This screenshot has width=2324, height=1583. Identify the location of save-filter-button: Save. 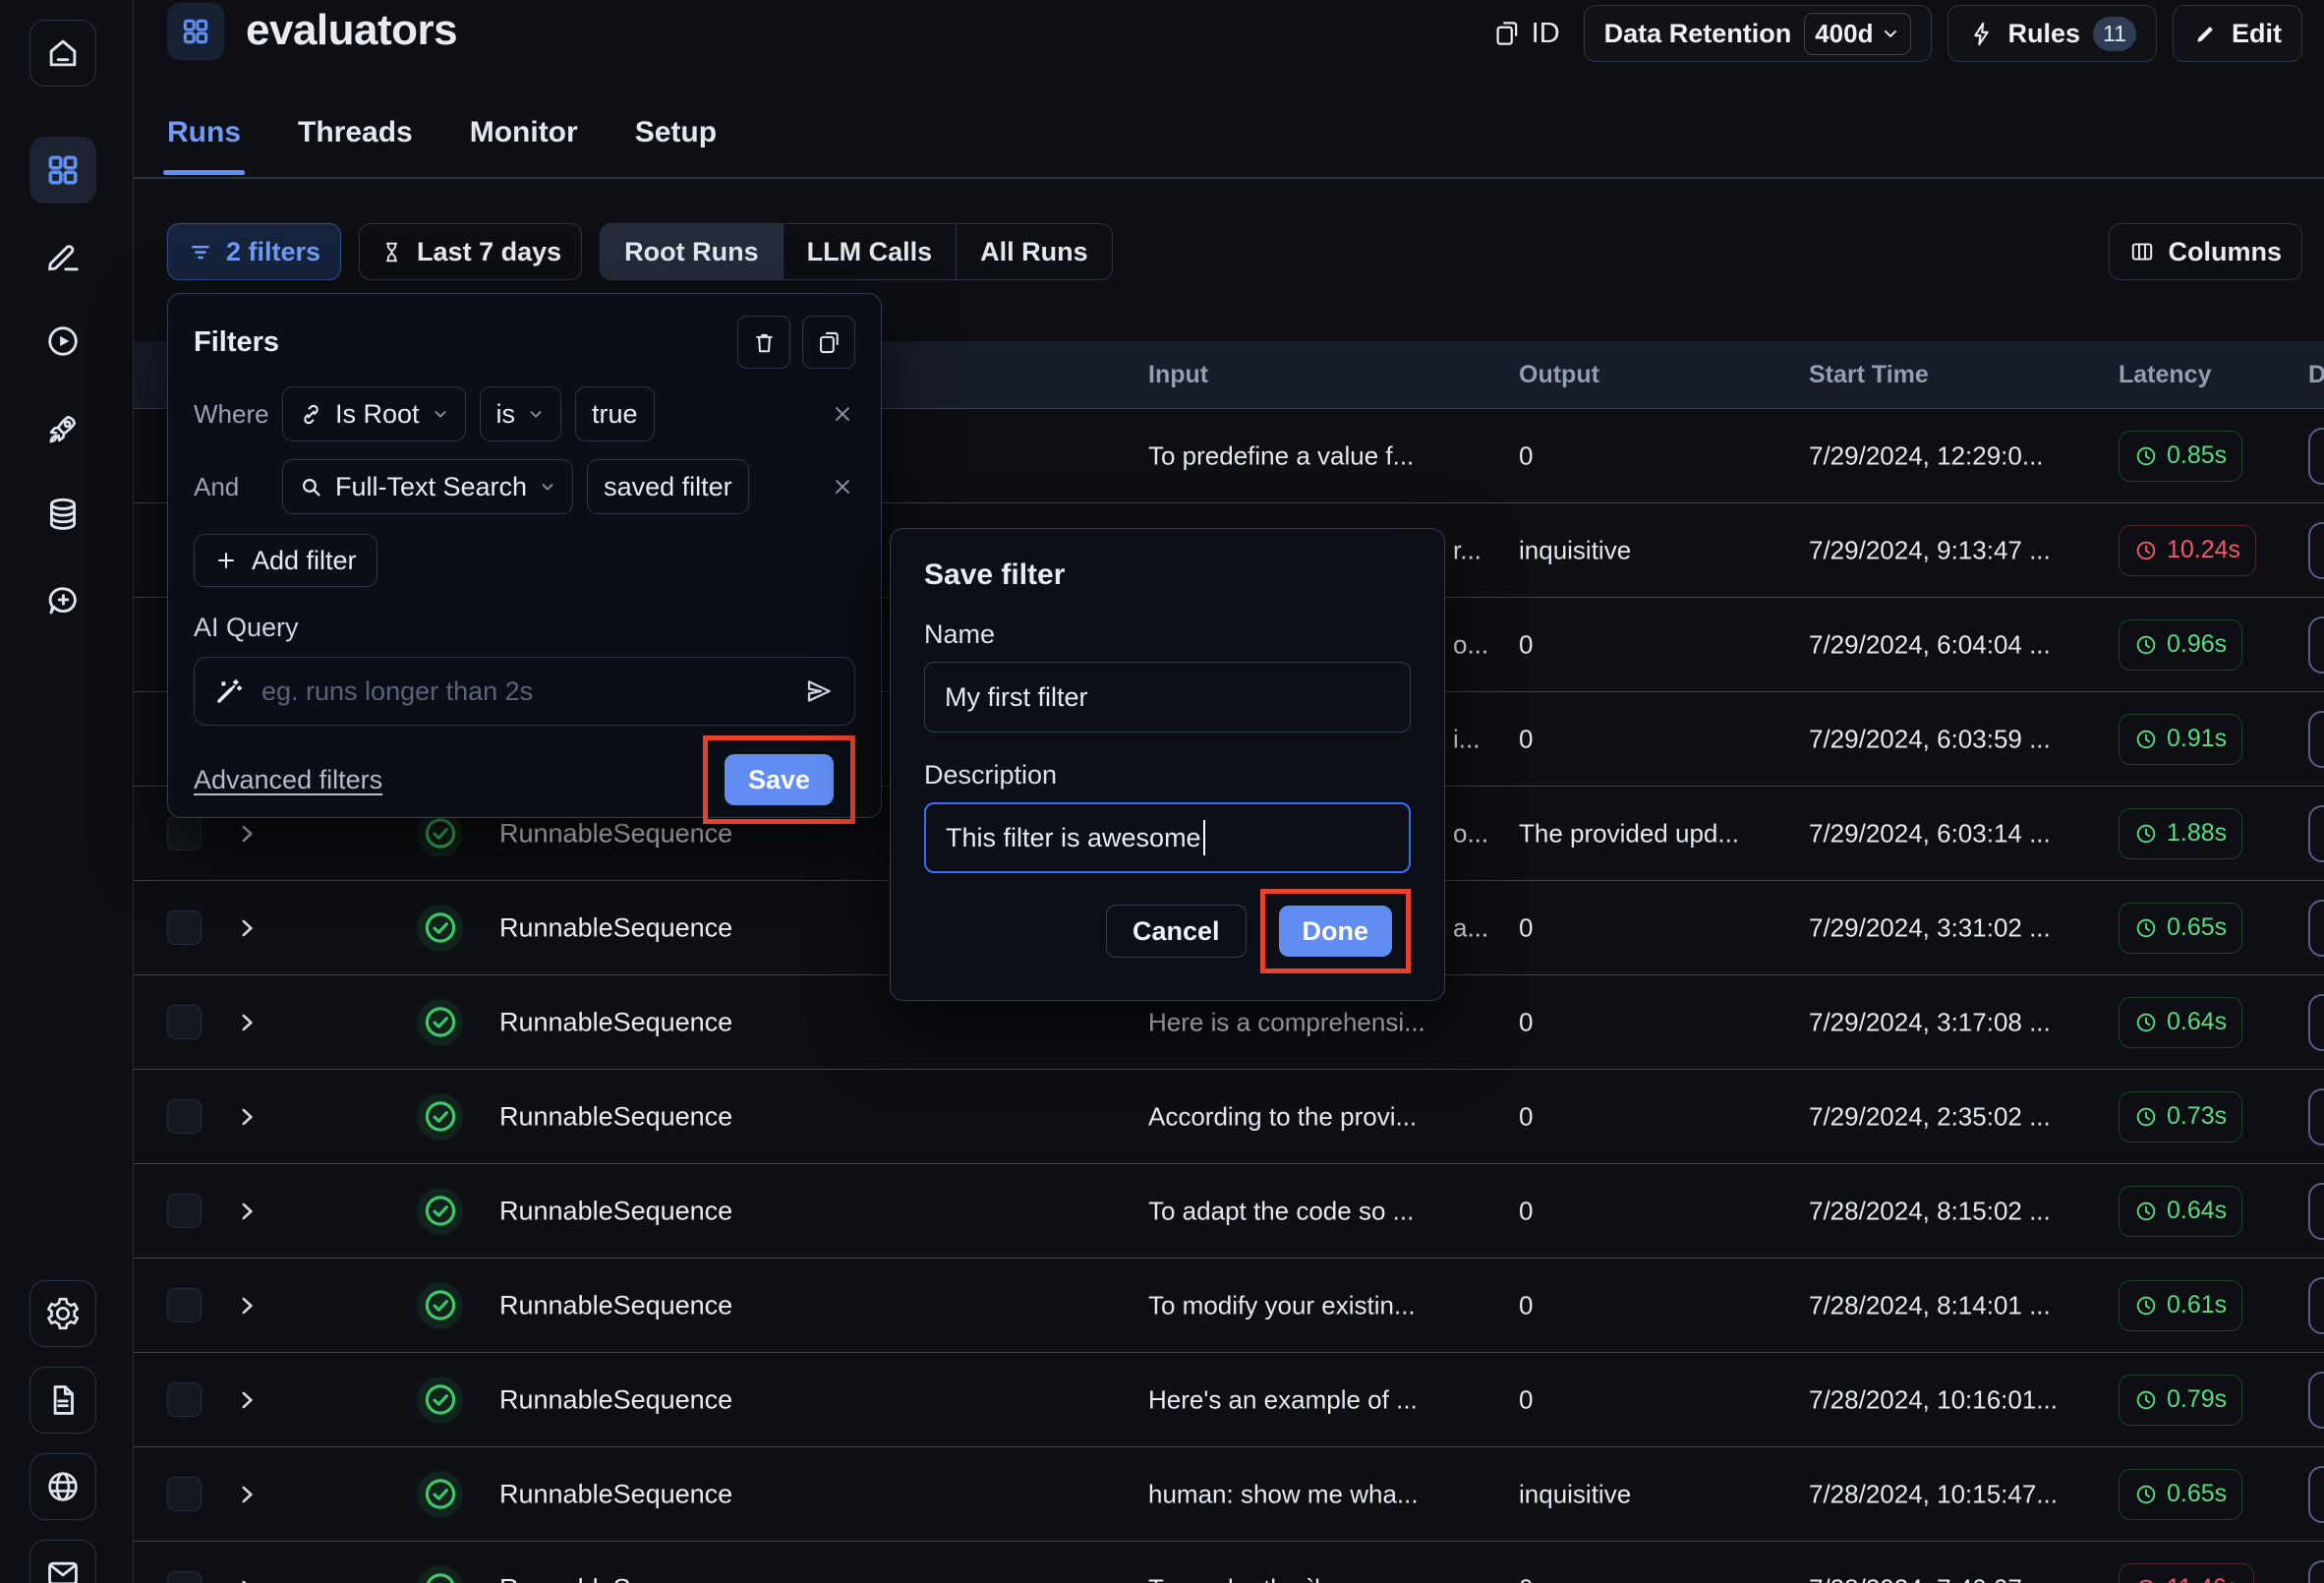
(779, 780).